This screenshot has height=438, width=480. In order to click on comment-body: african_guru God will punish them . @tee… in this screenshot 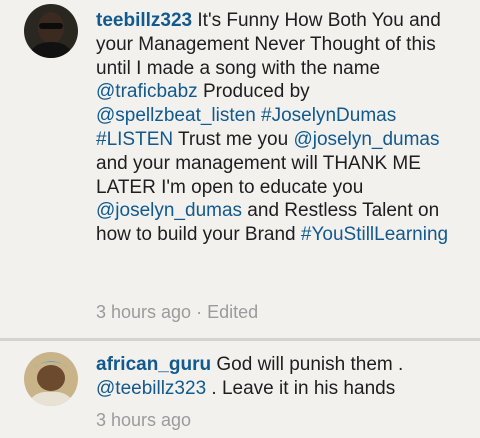, I will do `click(283, 377)`.